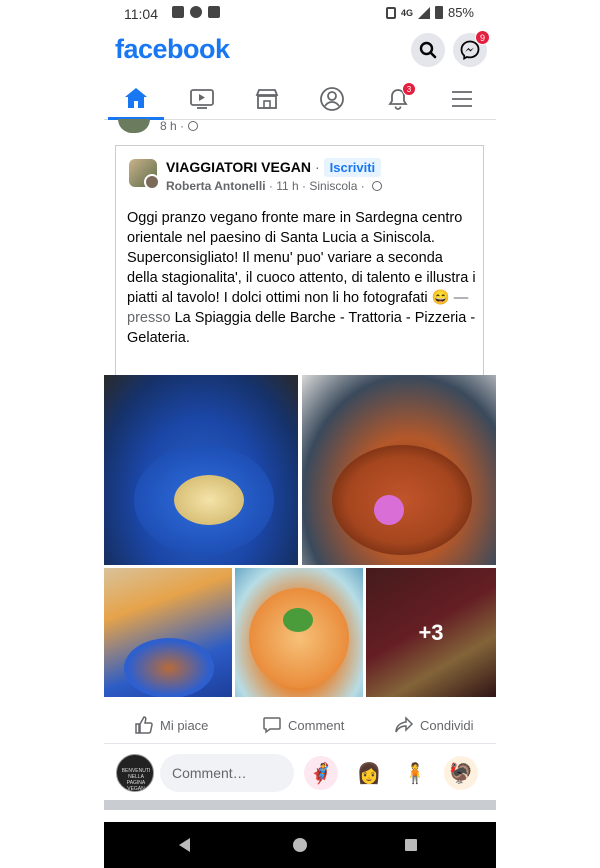 The height and width of the screenshot is (868, 600). I want to click on android-nav-bar, so click(300, 845).